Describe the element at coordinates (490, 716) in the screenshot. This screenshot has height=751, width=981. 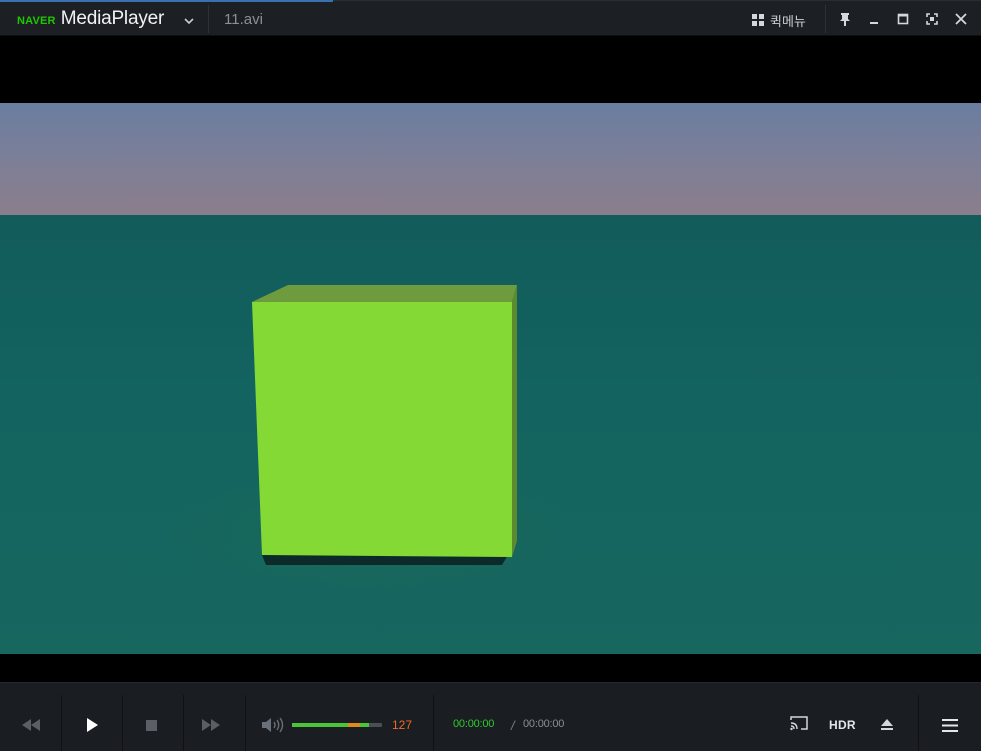
I see `control-bar: 127 00:00:00 / 00:00:00 HDR` at that location.